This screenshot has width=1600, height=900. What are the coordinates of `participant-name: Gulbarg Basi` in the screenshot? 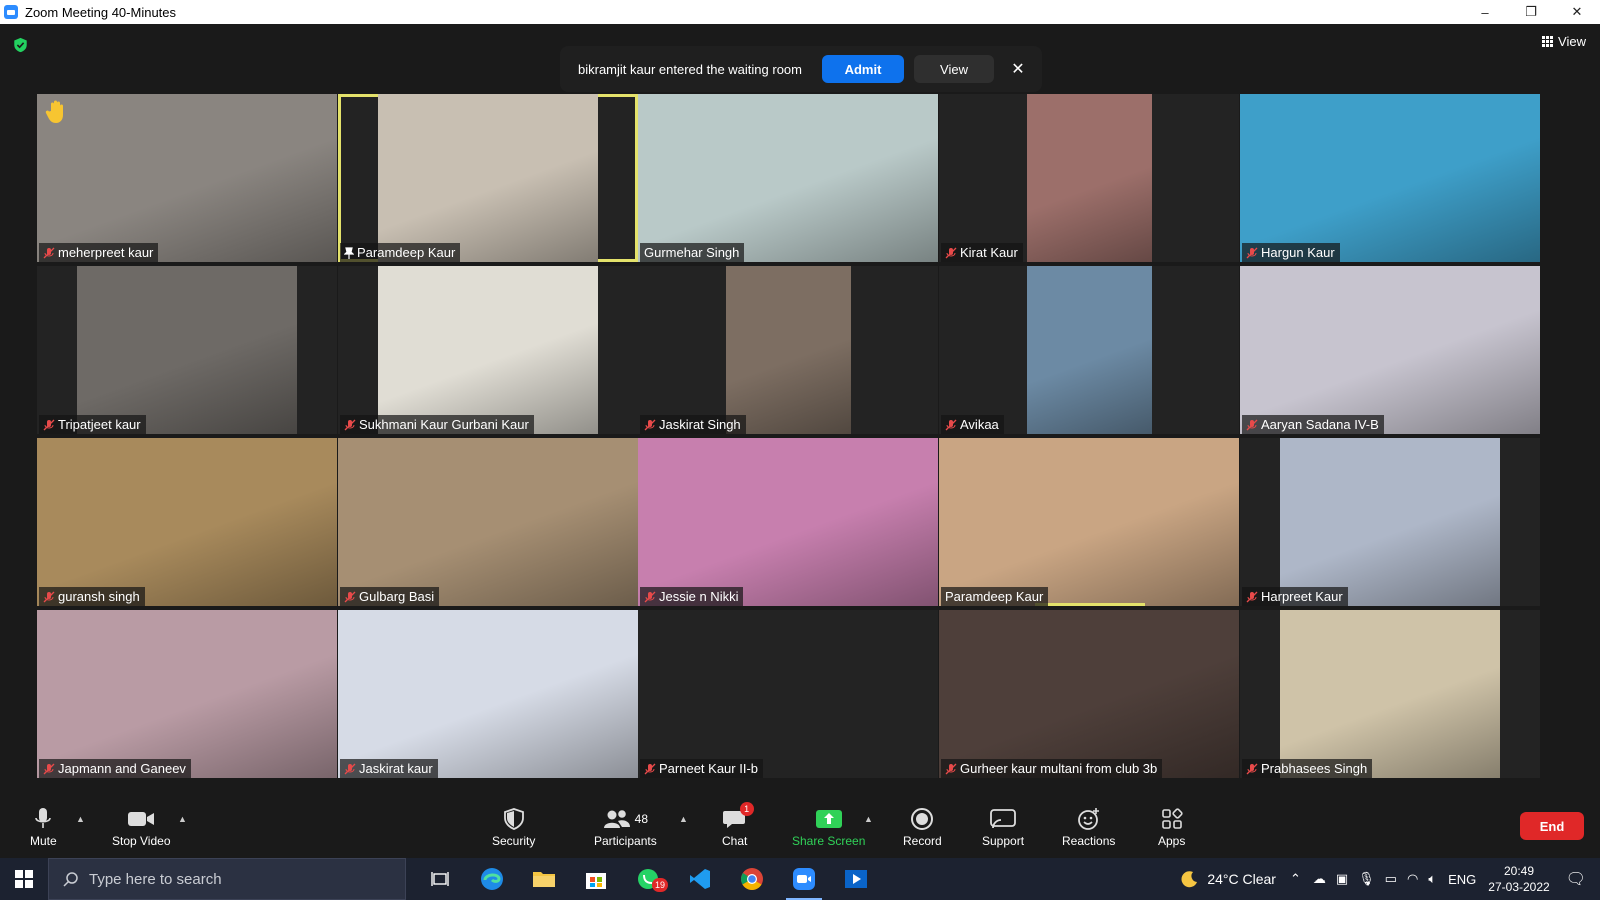 It's located at (397, 596).